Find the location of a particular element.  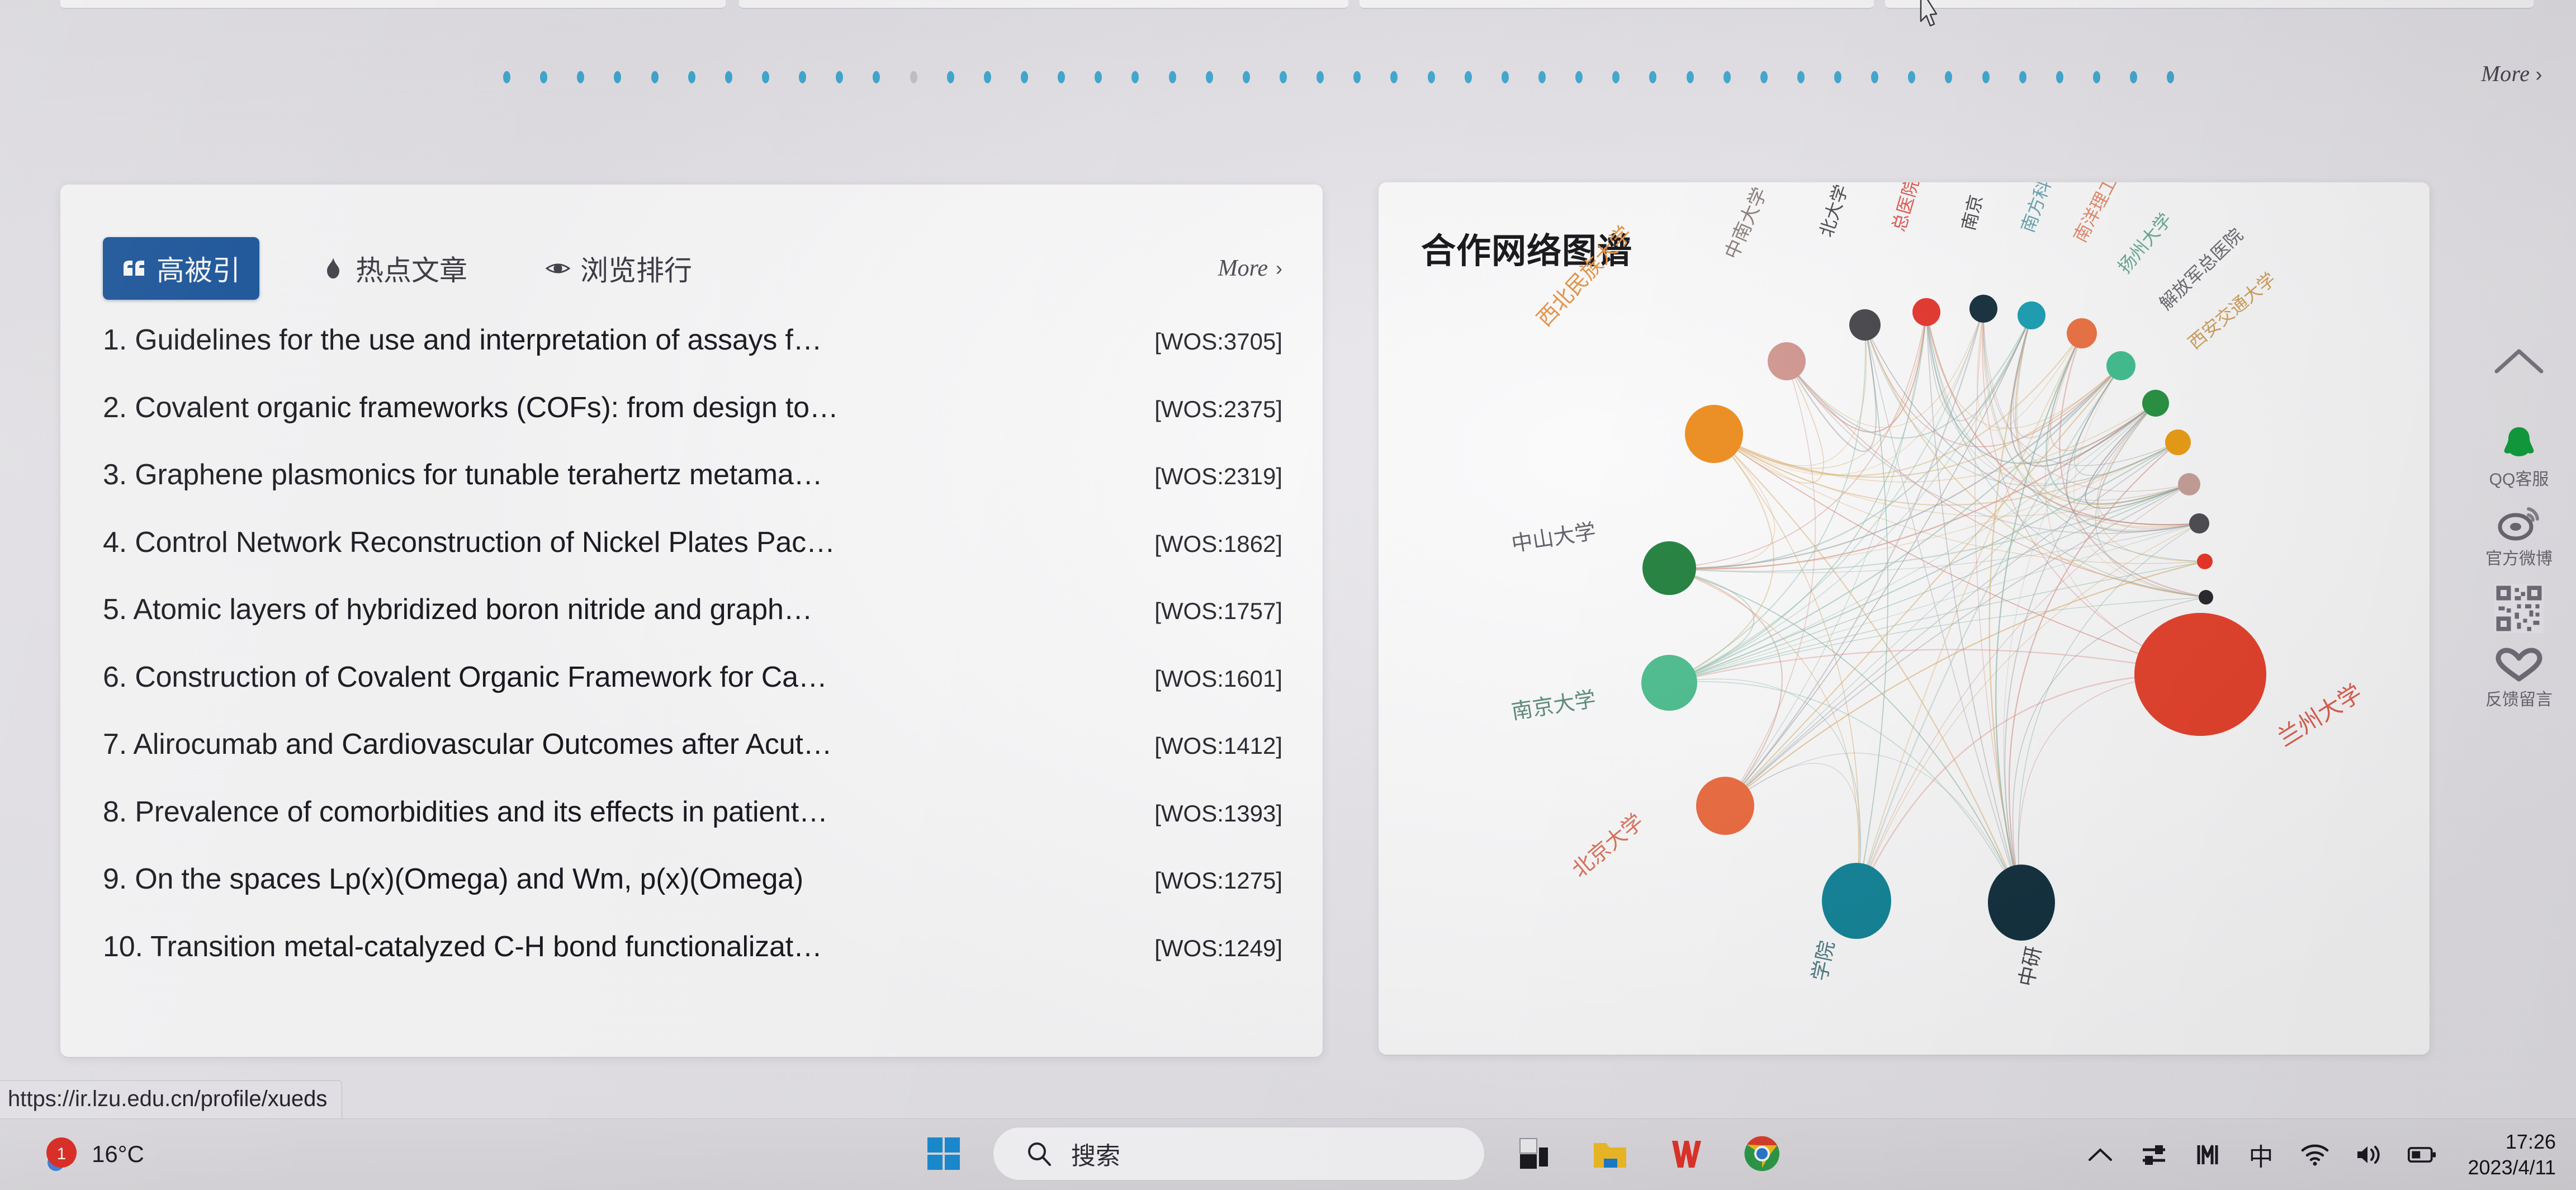

start-button is located at coordinates (943, 1154).